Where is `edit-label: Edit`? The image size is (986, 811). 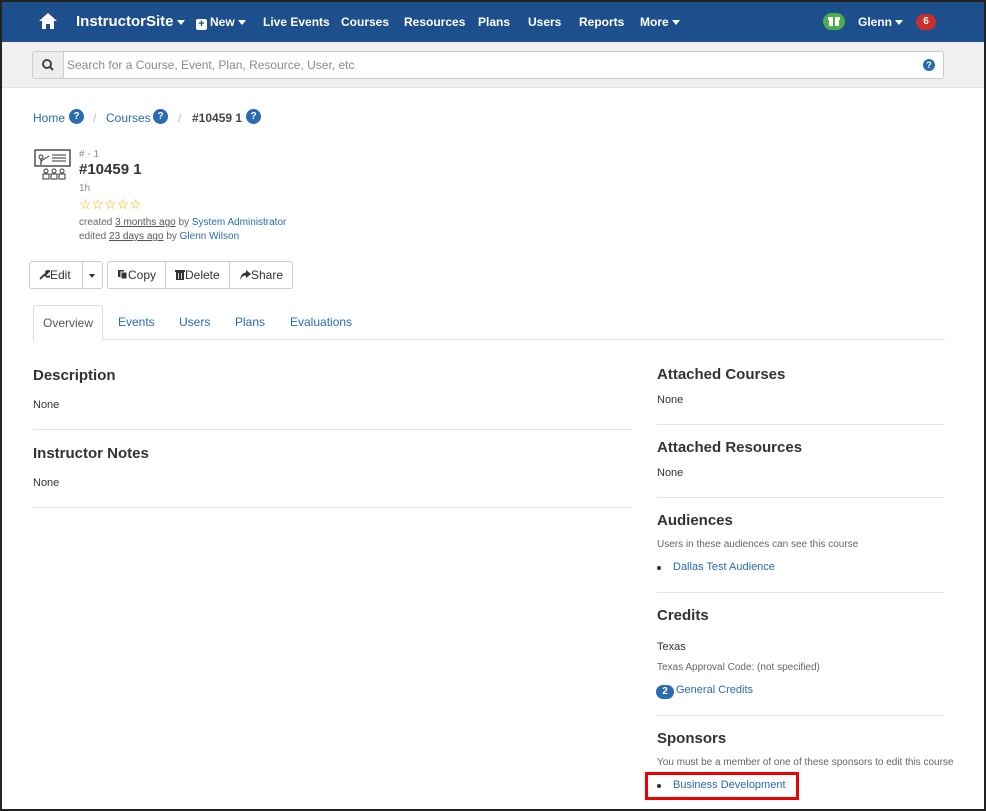 edit-label: Edit is located at coordinates (60, 275).